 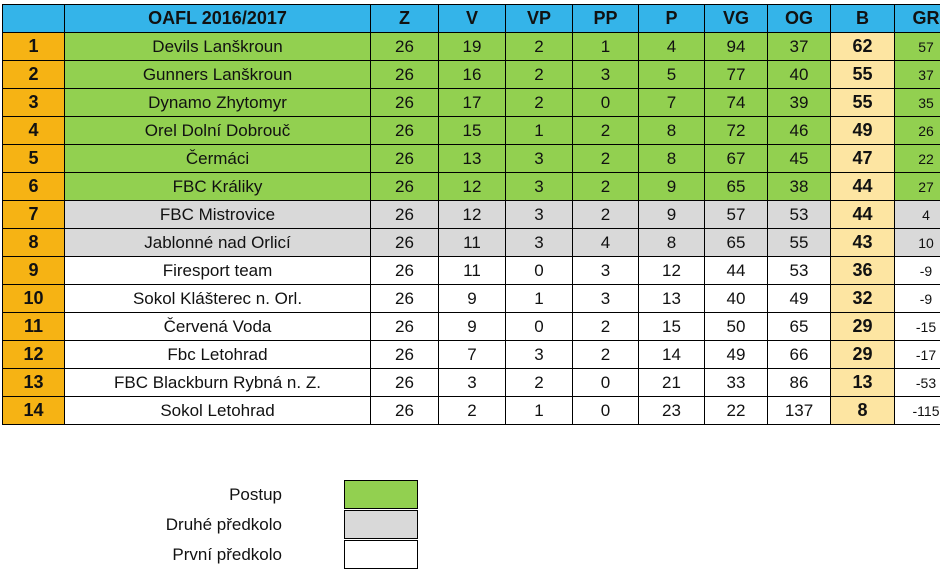 What do you see at coordinates (917, 354) in the screenshot?
I see `goal-difference-cell: -17` at bounding box center [917, 354].